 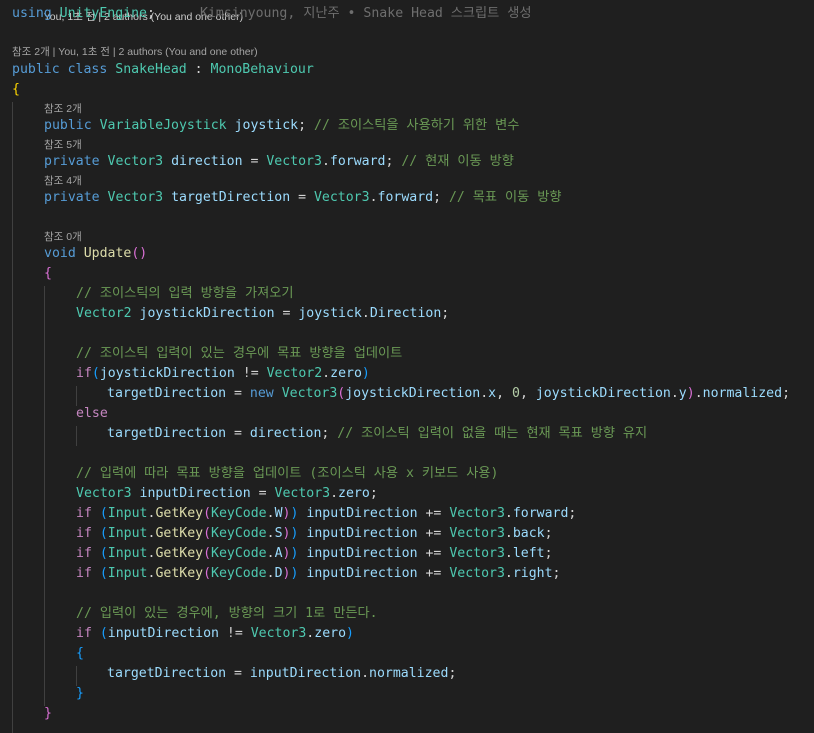 I want to click on code-line-comment-4: // 입력에 따라 목표 방향을 업데이트 (조이스틱 사용 x 키보드 사용), so click(x=445, y=474).